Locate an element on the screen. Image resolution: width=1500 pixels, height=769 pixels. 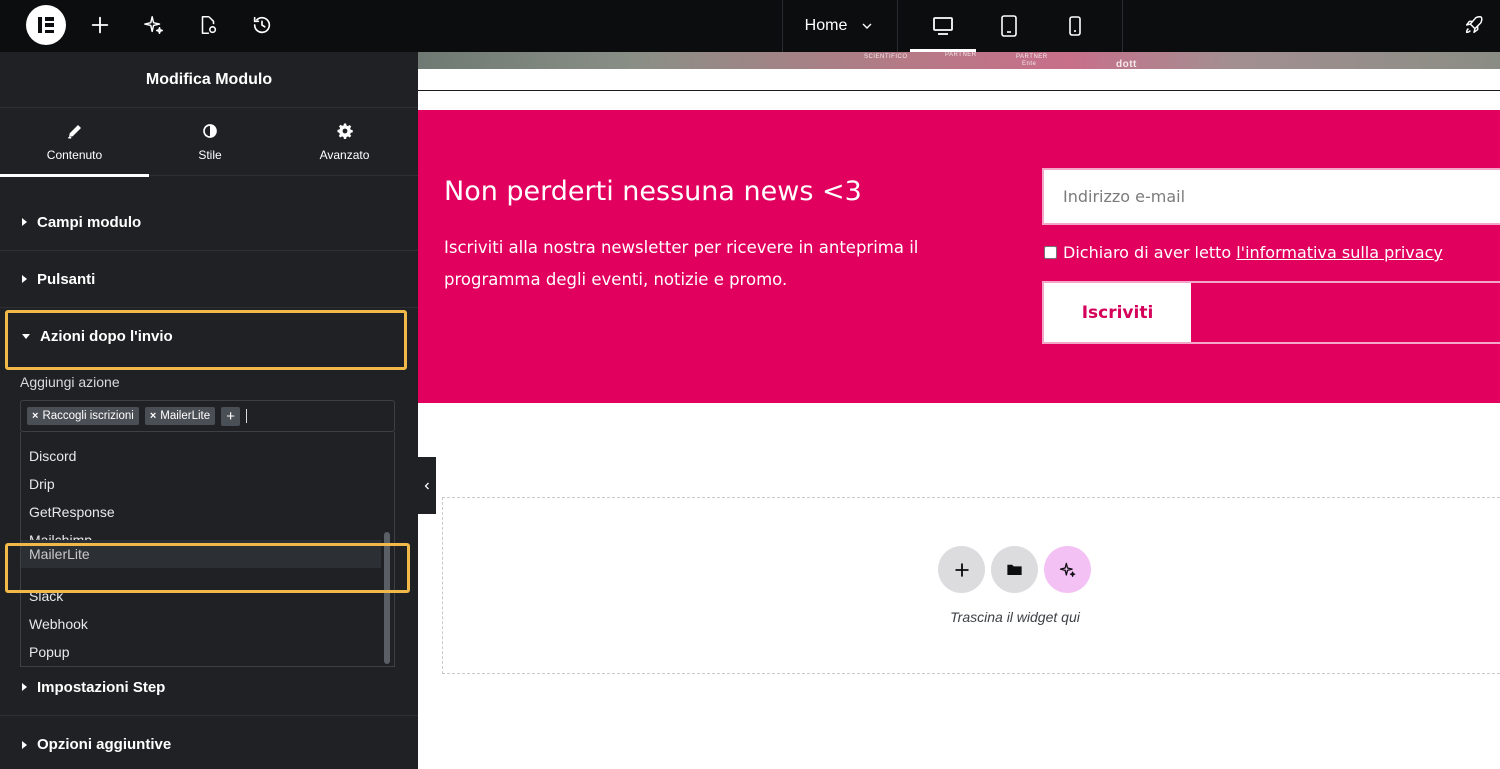
tab-label: Stile is located at coordinates (210, 155).